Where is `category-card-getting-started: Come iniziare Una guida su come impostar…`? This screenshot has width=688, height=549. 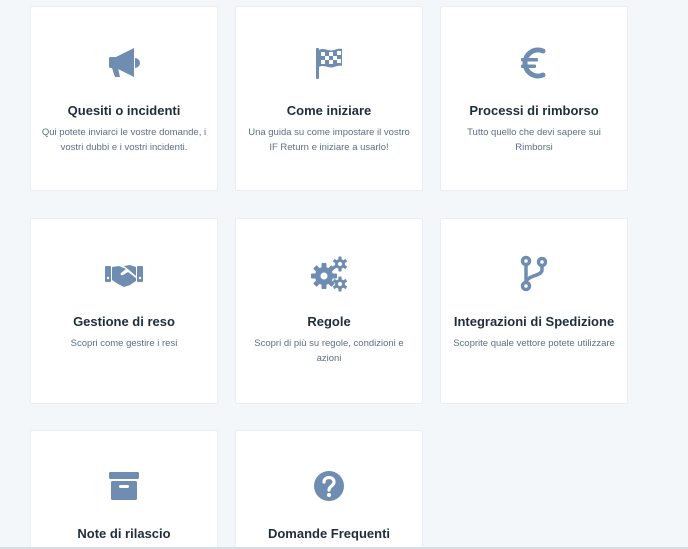 category-card-getting-started: Come iniziare Una guida su come impostar… is located at coordinates (329, 98).